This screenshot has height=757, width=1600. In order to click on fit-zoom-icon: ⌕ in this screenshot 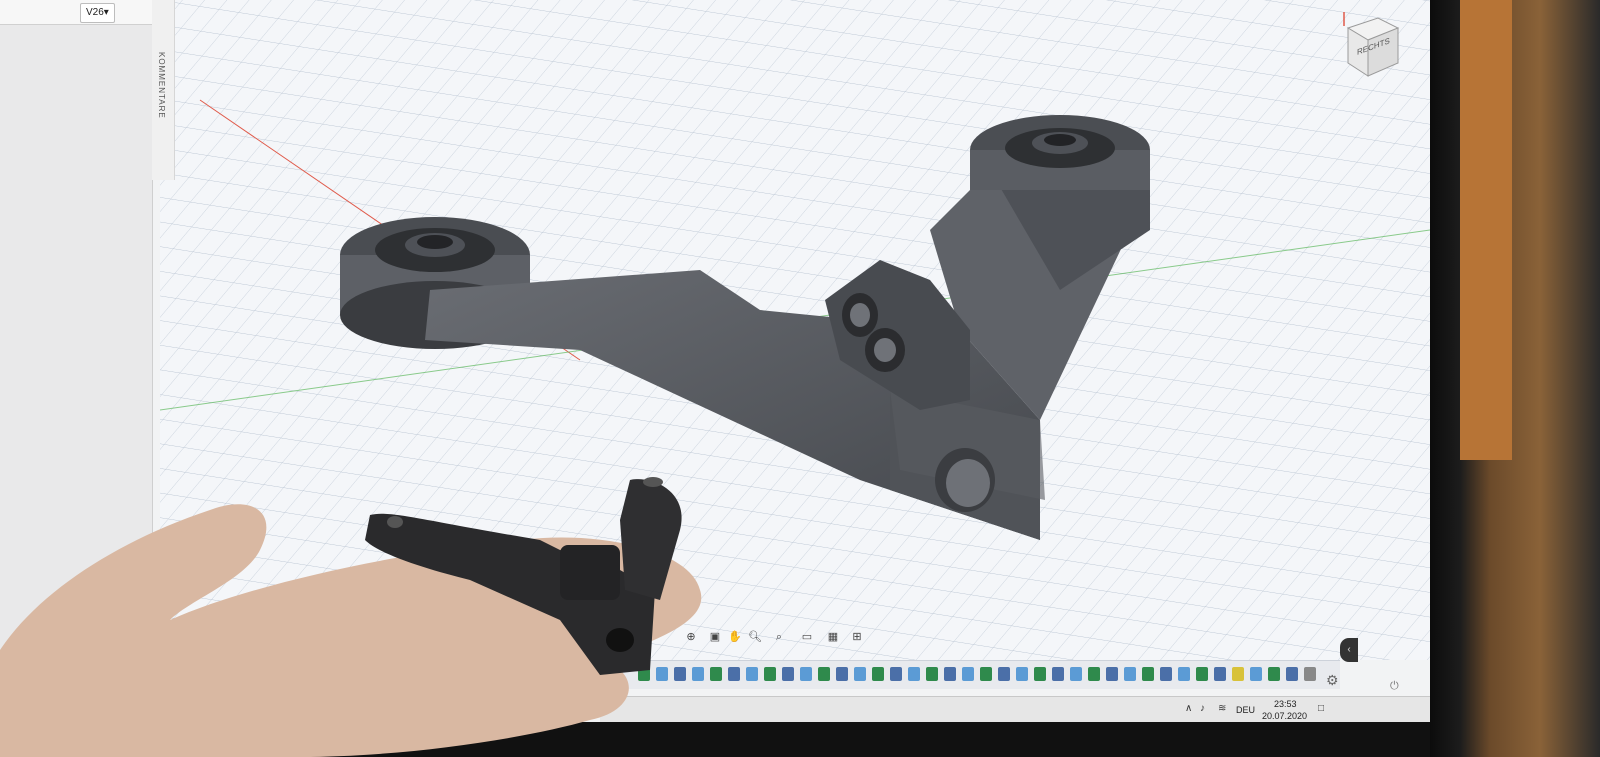, I will do `click(779, 637)`.